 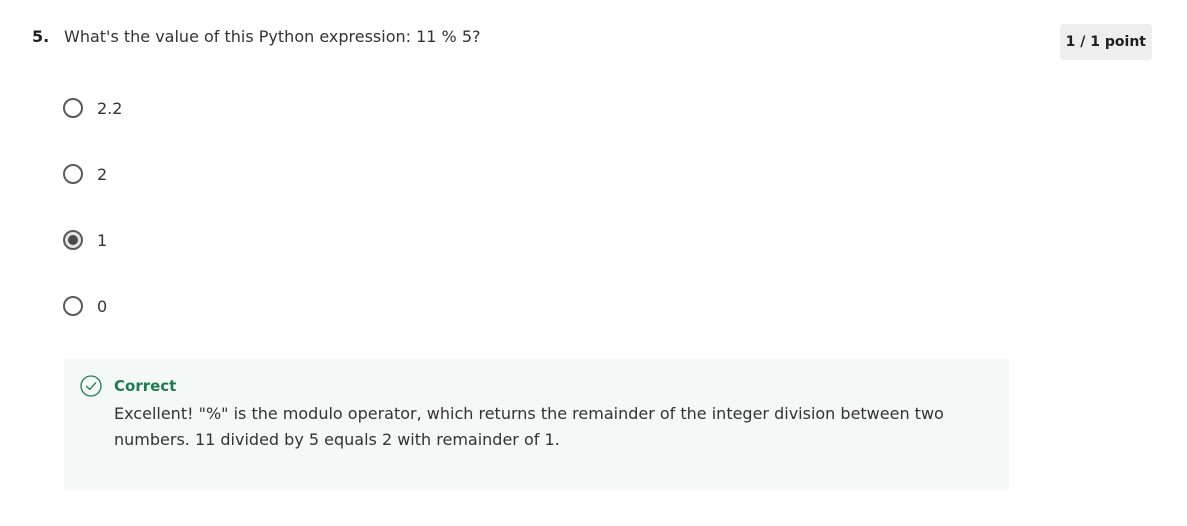 What do you see at coordinates (41, 36) in the screenshot?
I see `question-number: 5.` at bounding box center [41, 36].